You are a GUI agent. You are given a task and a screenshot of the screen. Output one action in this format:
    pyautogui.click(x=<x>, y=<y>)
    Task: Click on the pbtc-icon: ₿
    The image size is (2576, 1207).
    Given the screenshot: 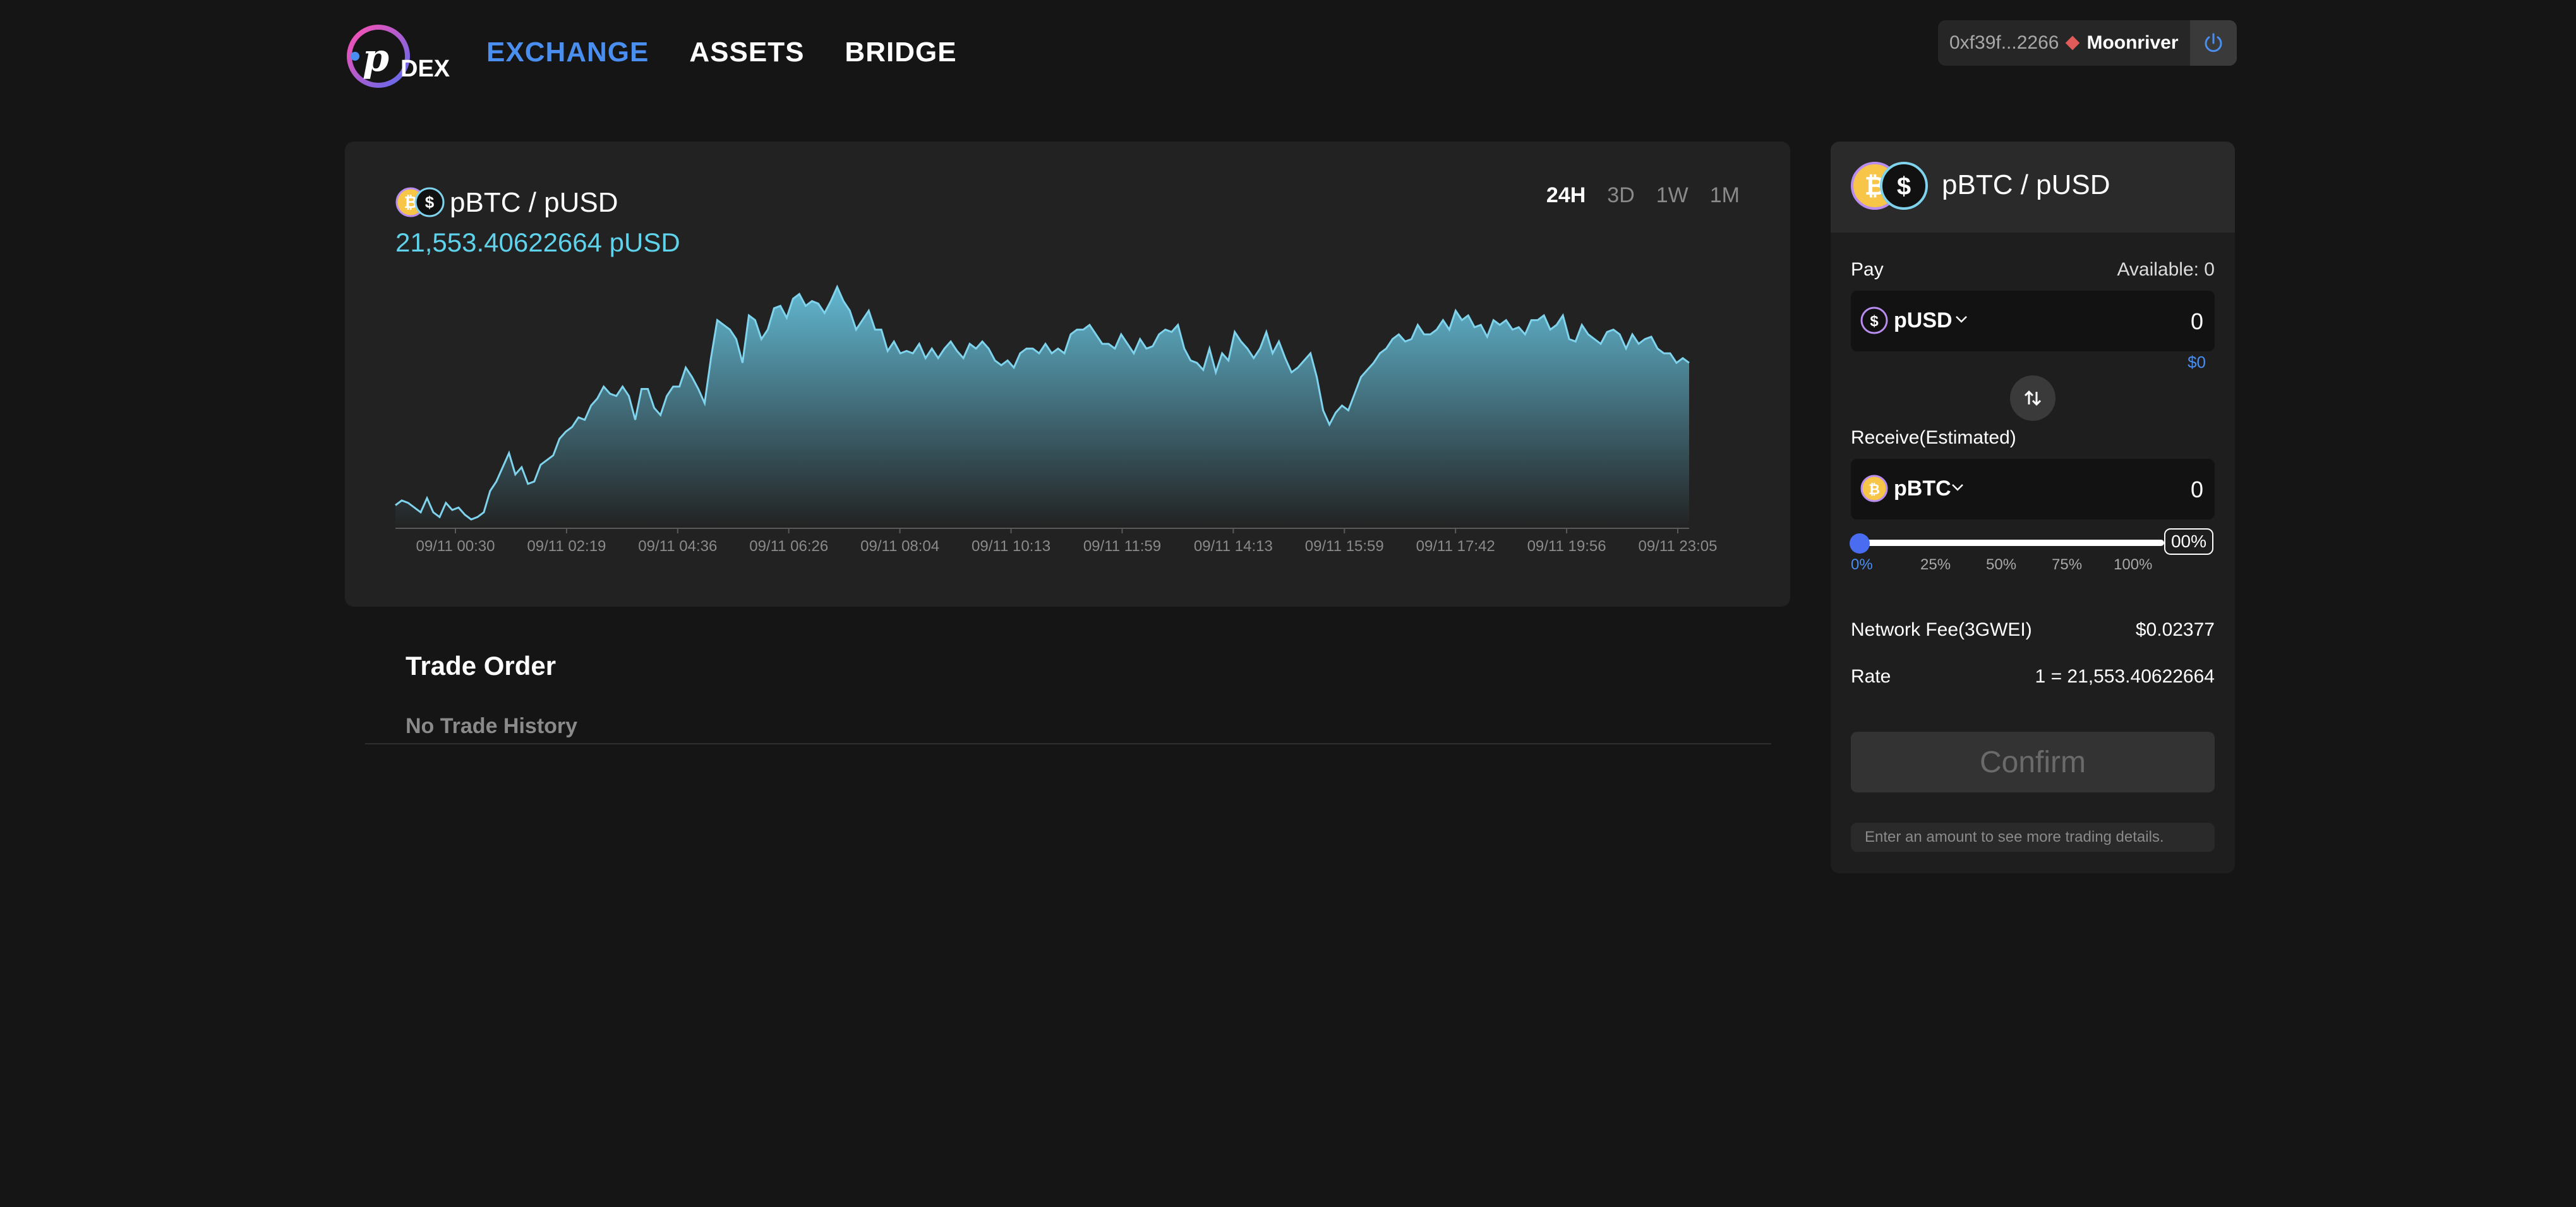 What is the action you would take?
    pyautogui.click(x=1874, y=489)
    